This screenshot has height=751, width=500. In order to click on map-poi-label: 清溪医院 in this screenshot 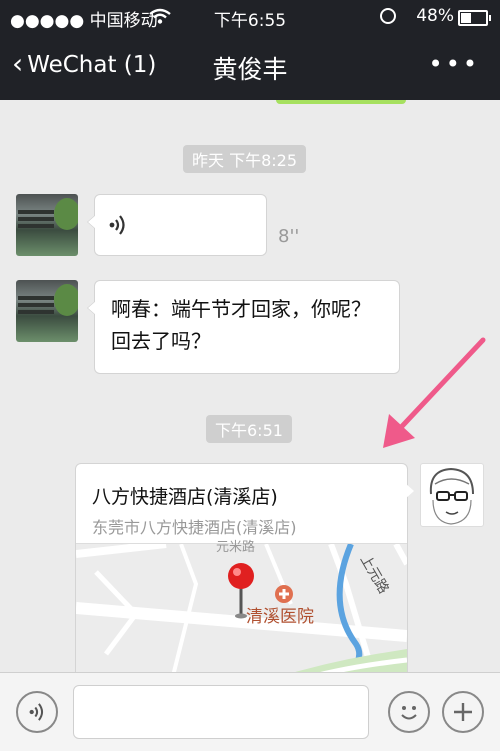, I will do `click(280, 617)`.